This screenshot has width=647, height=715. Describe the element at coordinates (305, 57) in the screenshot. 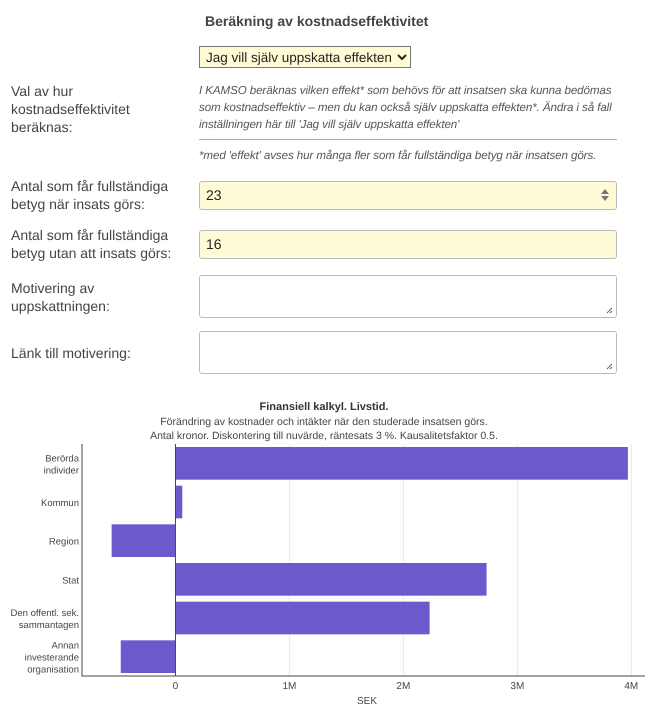

I see `method-dropdown: Jag vill själv uppskatta effekten` at that location.